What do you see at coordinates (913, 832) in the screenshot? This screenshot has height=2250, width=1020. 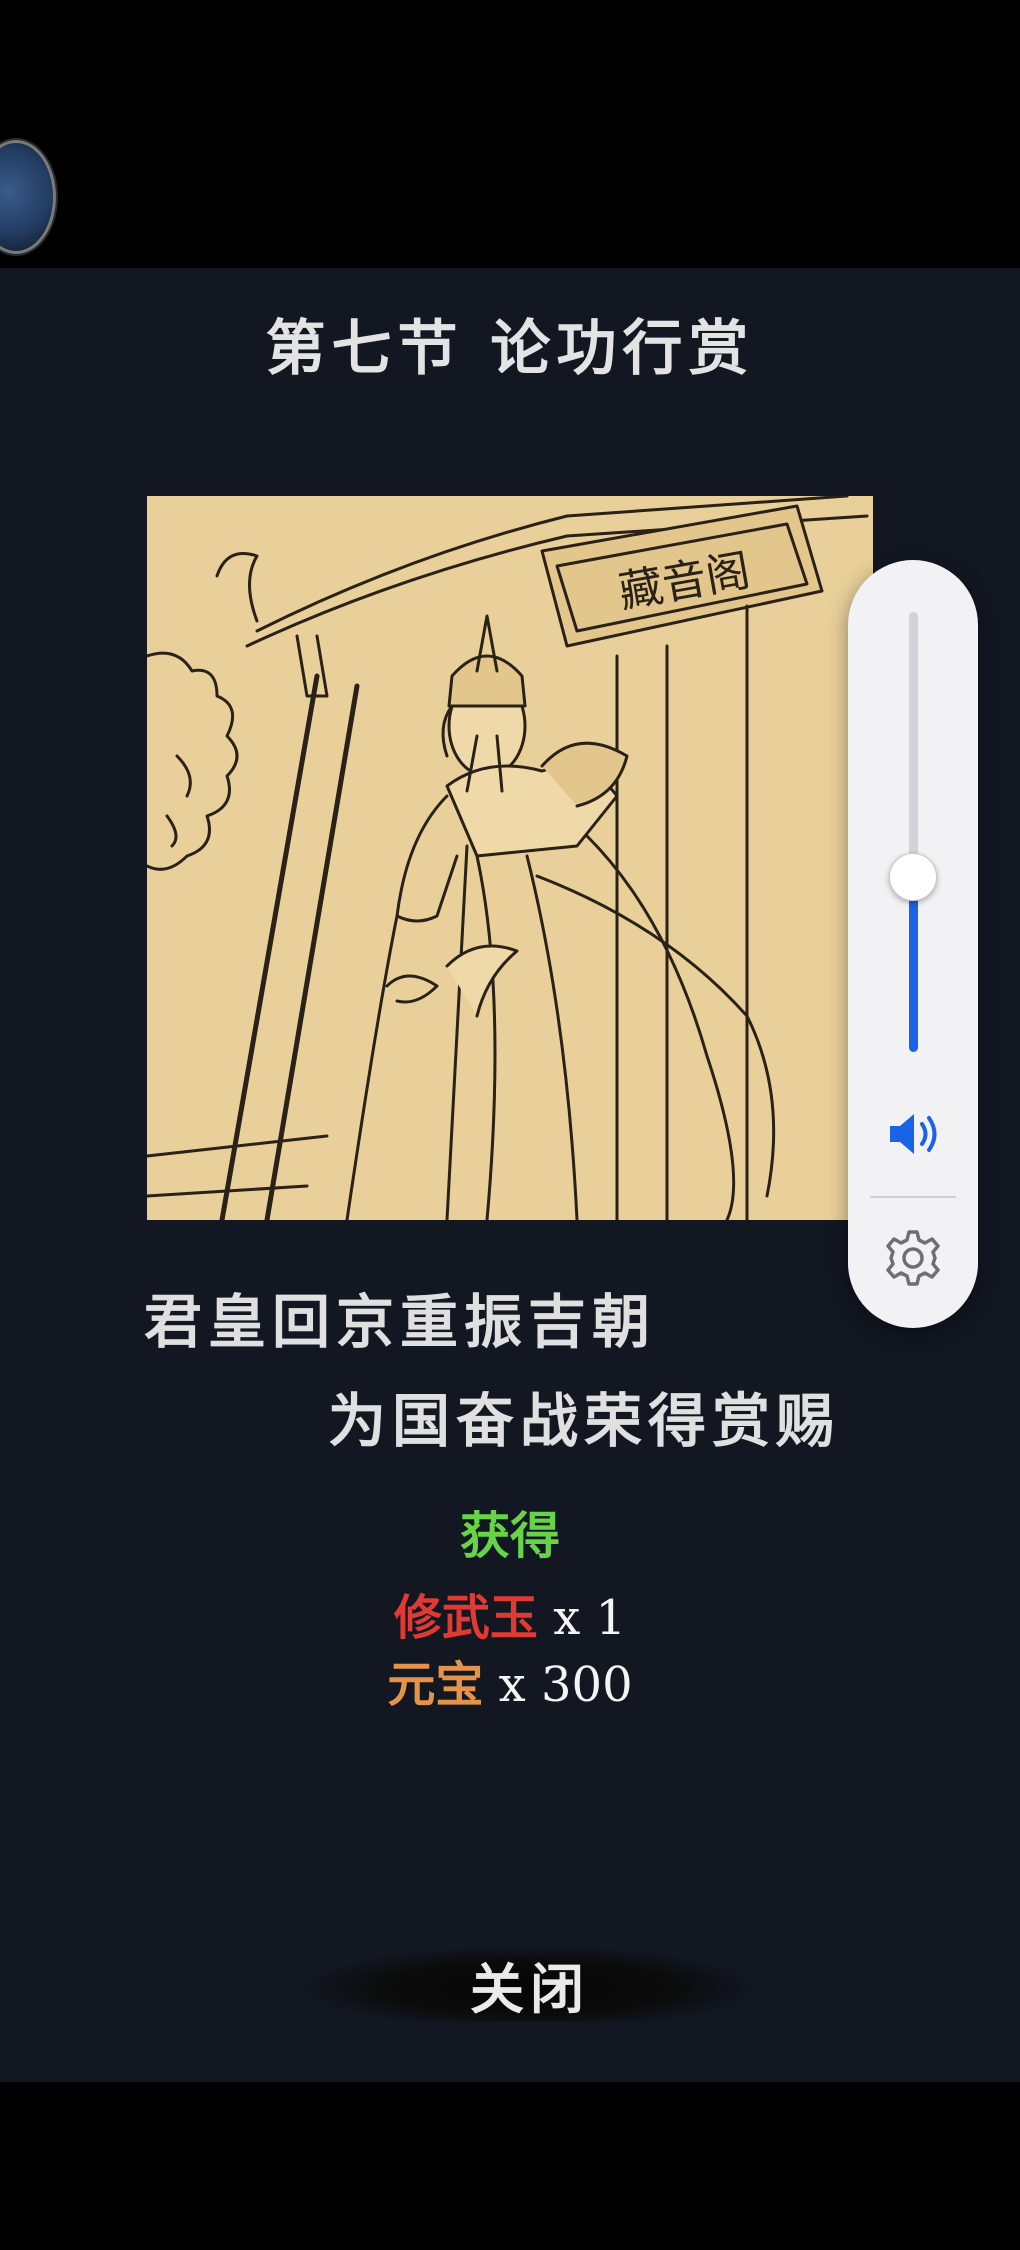 I see `volume-slider` at bounding box center [913, 832].